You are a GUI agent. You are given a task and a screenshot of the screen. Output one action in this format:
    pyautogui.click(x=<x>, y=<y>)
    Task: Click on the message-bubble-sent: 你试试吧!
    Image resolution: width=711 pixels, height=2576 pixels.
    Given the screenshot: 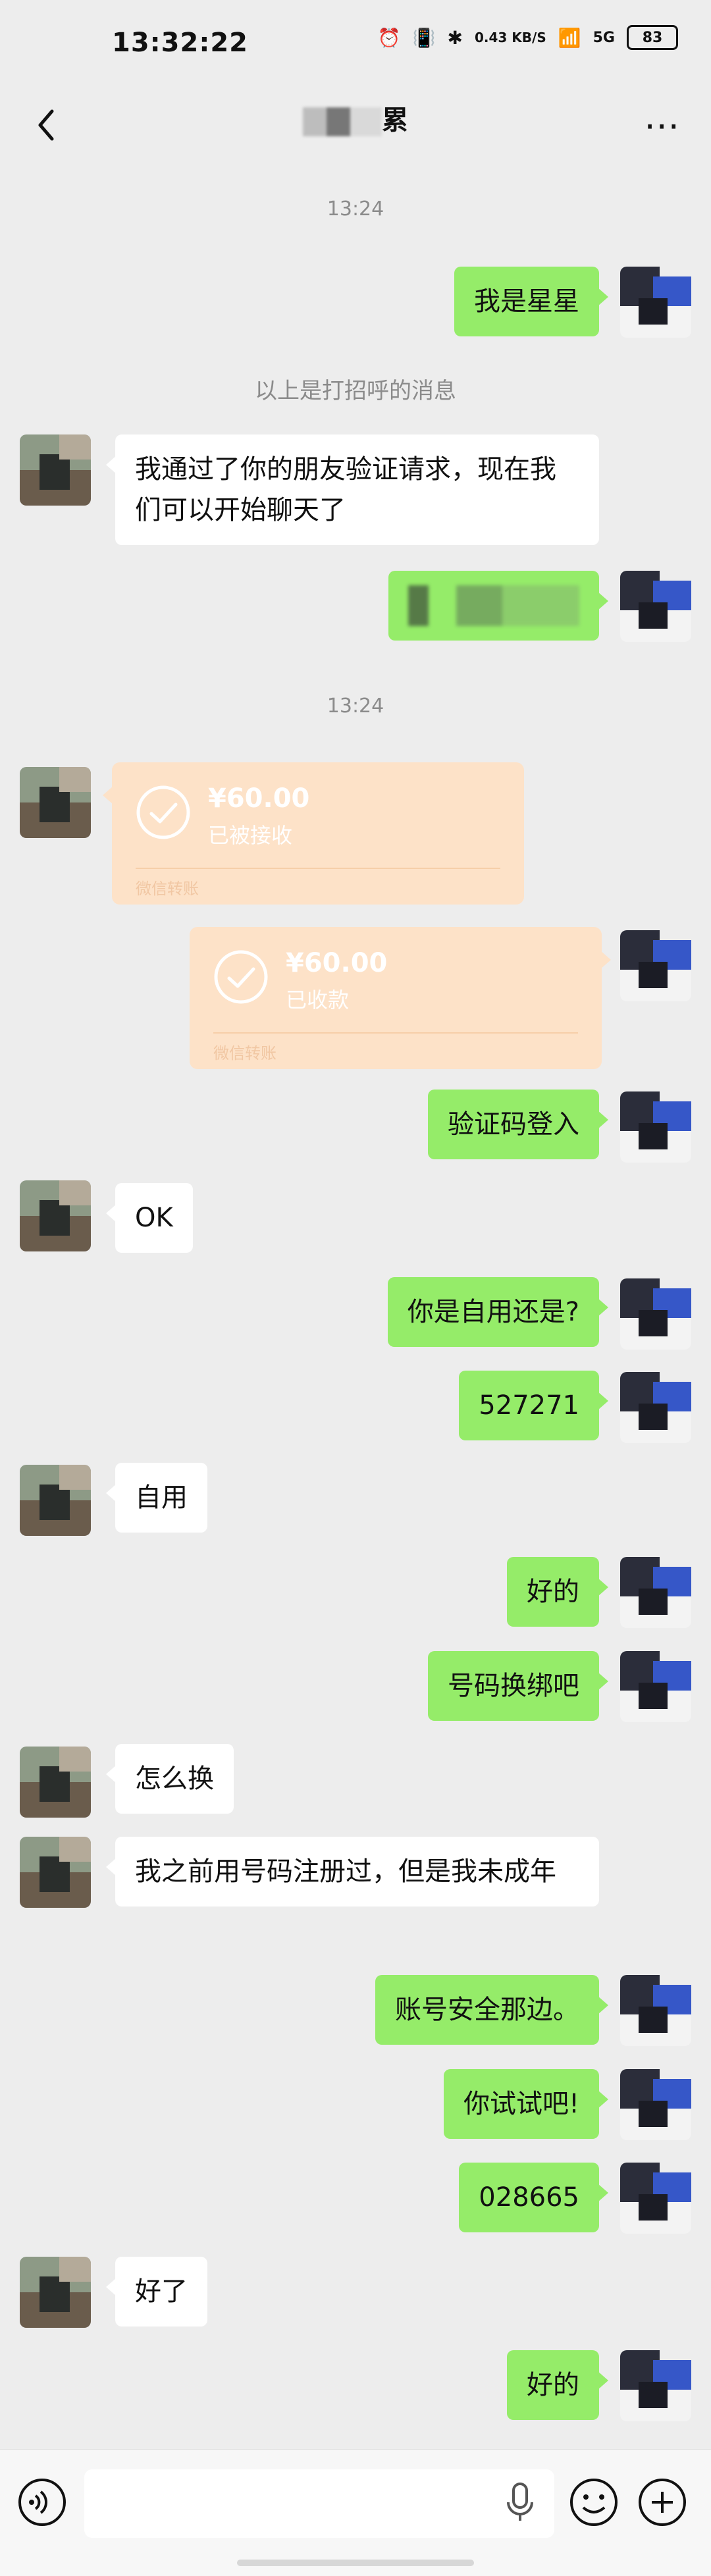 What is the action you would take?
    pyautogui.click(x=526, y=2104)
    